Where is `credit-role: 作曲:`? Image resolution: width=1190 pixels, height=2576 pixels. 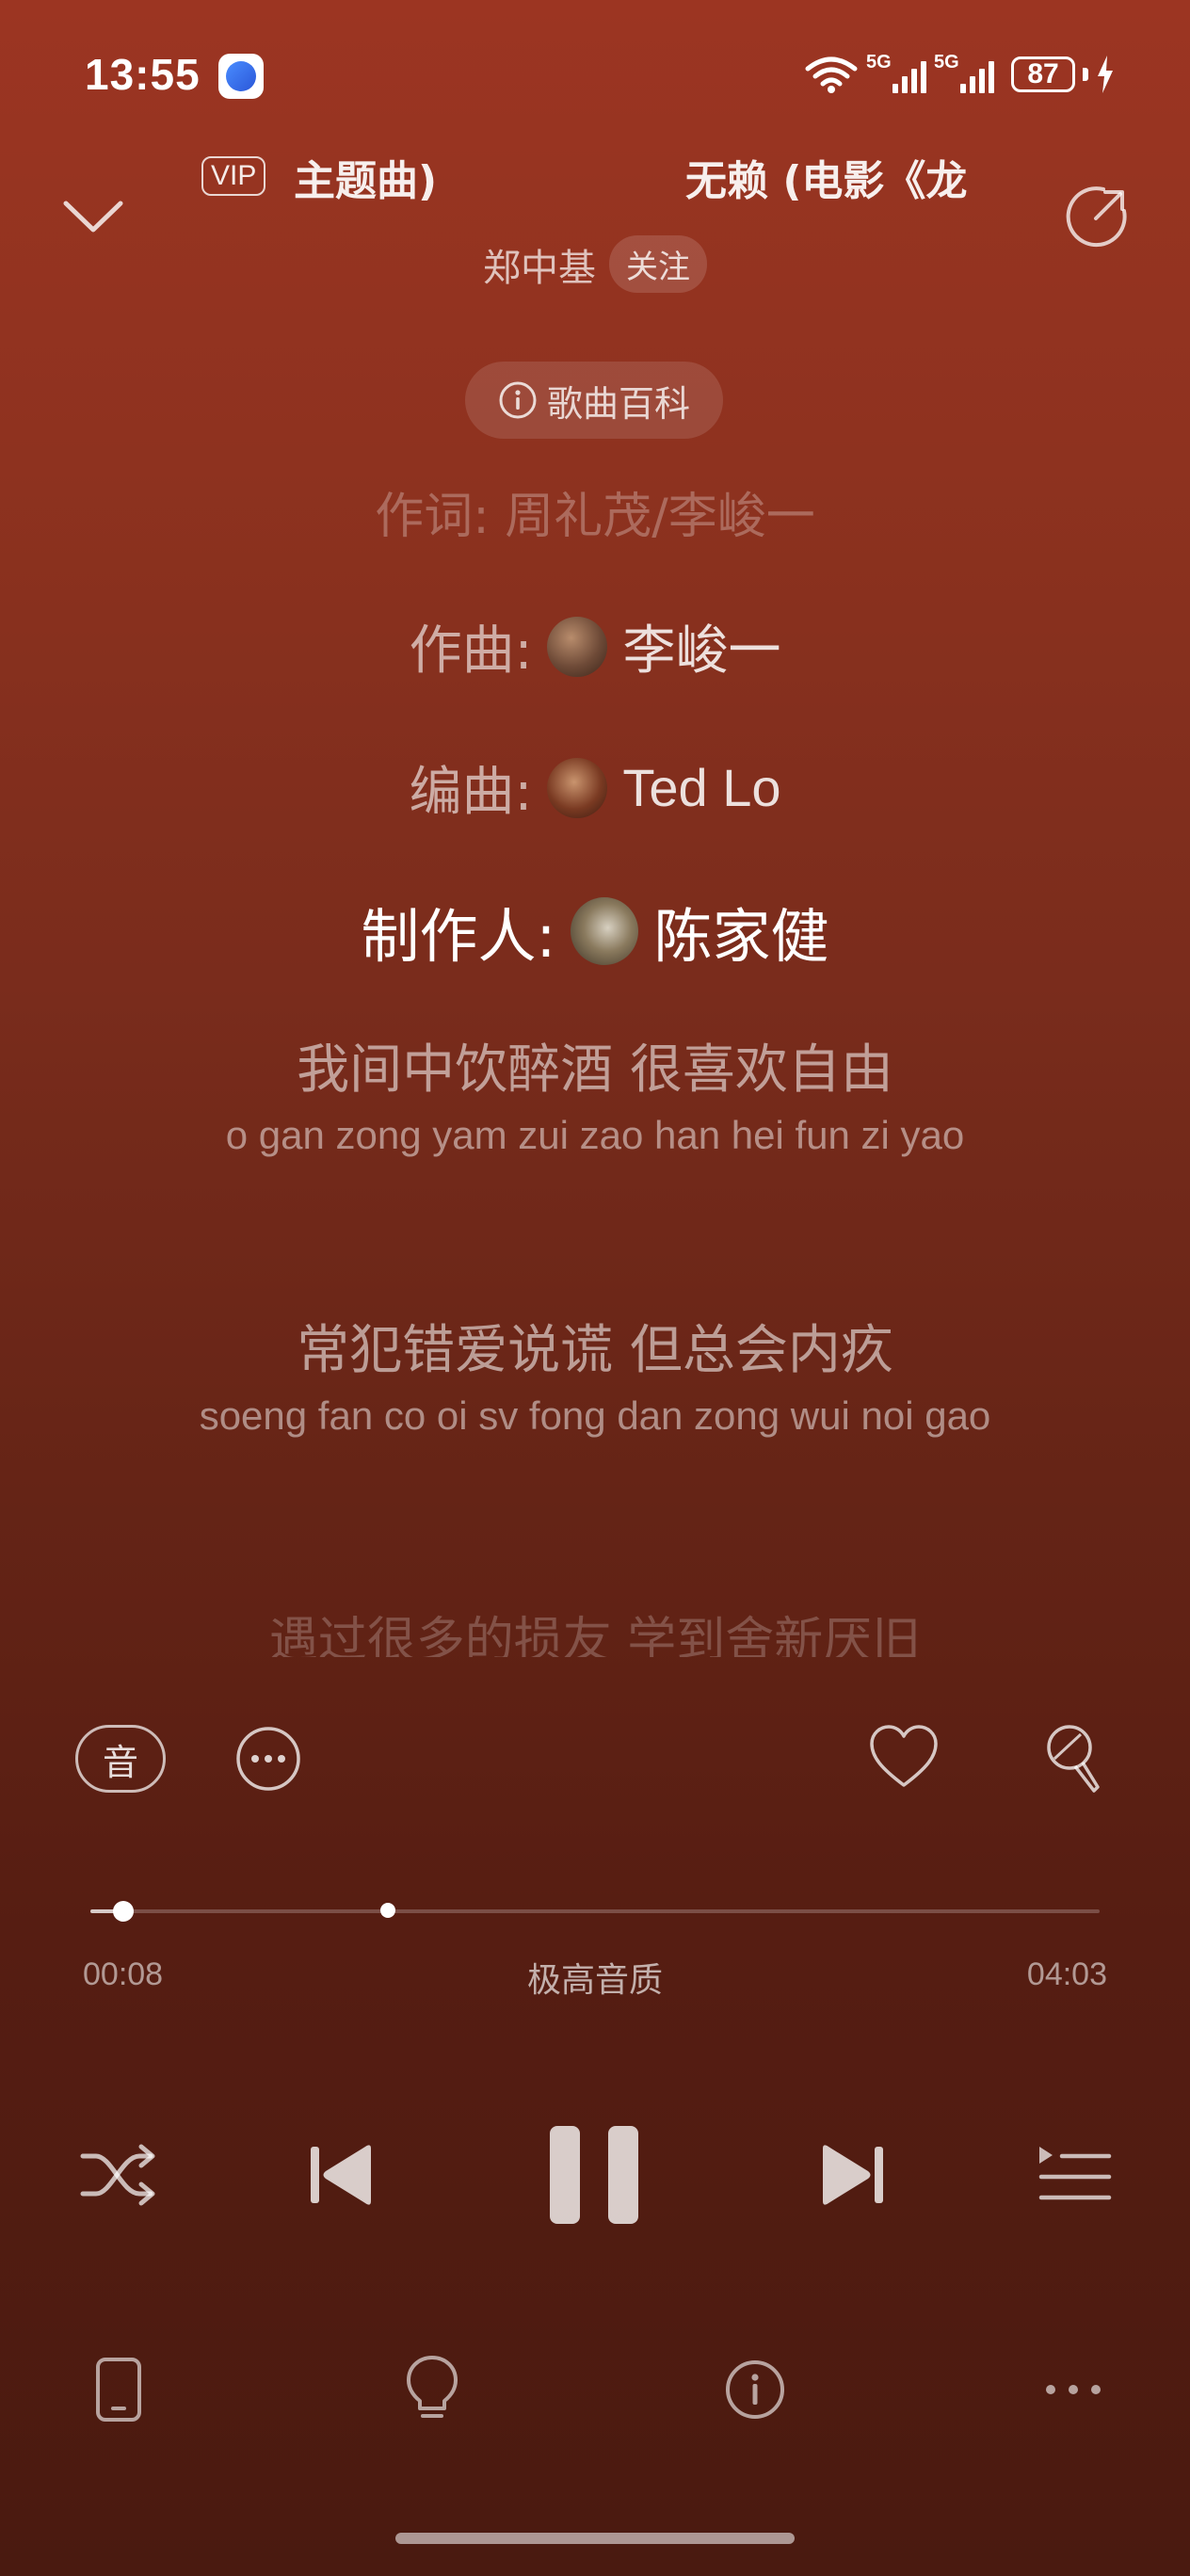 credit-role: 作曲: is located at coordinates (471, 651).